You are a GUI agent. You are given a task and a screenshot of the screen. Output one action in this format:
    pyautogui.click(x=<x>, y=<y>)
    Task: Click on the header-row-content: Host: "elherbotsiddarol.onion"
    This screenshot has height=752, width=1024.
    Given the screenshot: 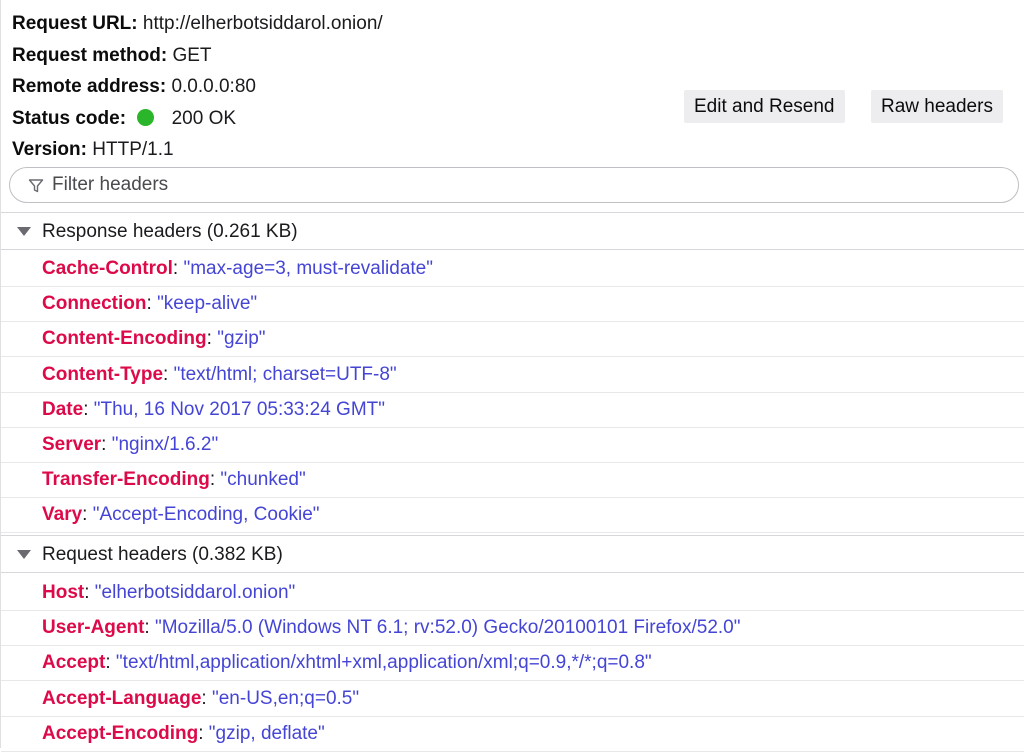 What is the action you would take?
    pyautogui.click(x=168, y=593)
    